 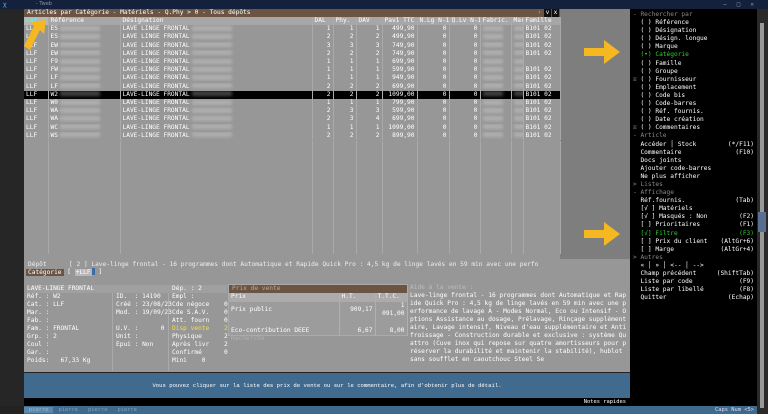 What do you see at coordinates (695, 128) in the screenshot?
I see `menu-item: ≡ ( ) Commentaires` at bounding box center [695, 128].